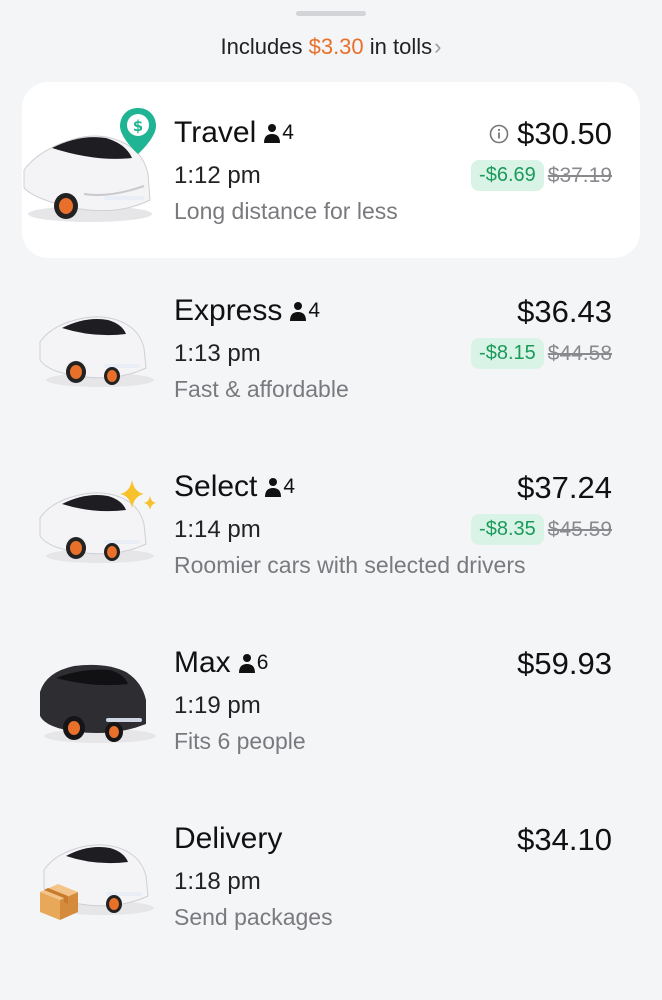 This screenshot has width=662, height=1000. I want to click on eta-time: 1:14 pm, so click(217, 529).